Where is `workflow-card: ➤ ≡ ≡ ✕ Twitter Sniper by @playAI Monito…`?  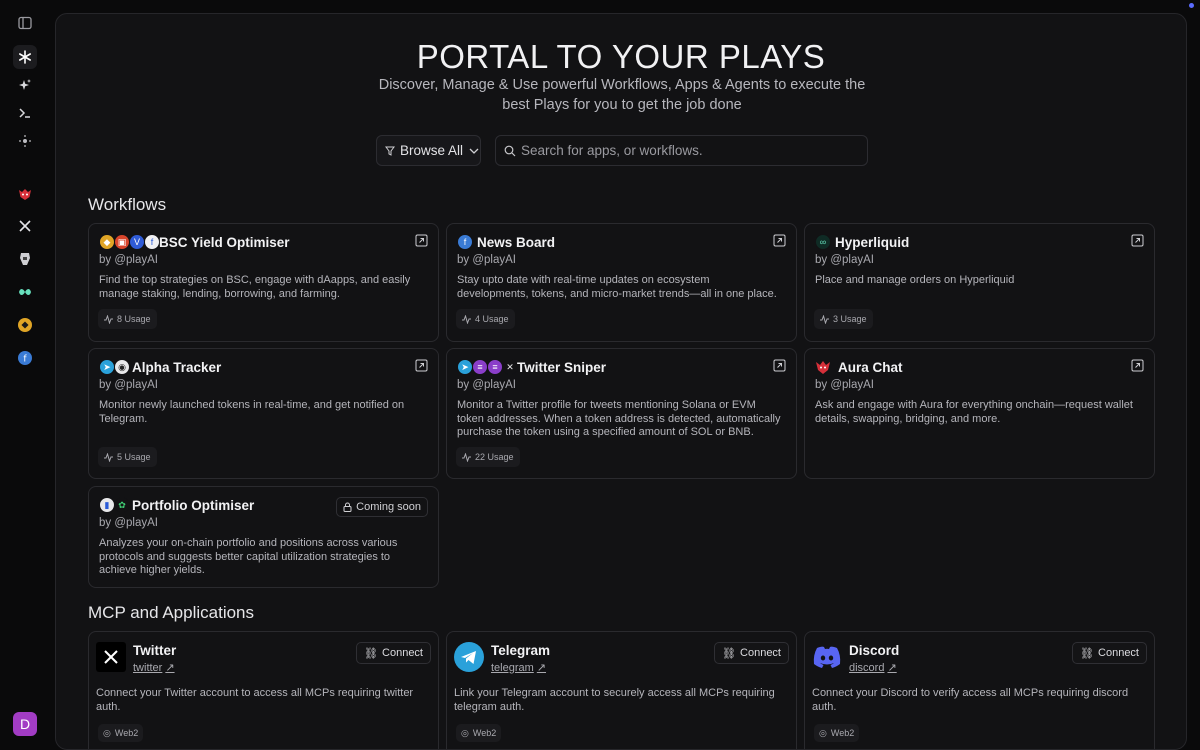 workflow-card: ➤ ≡ ≡ ✕ Twitter Sniper by @playAI Monito… is located at coordinates (621, 413).